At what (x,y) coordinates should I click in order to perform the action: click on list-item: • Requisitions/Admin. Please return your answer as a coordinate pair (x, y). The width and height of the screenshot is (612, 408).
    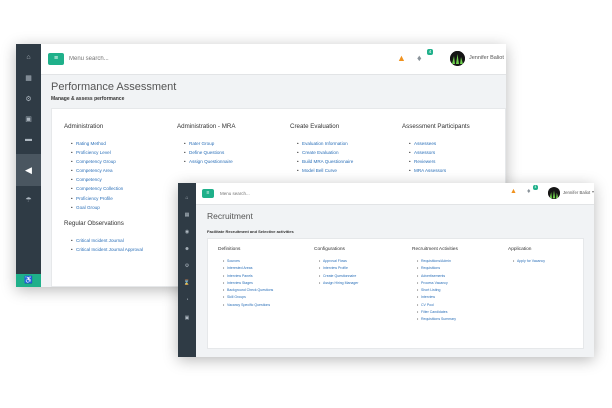
    Looking at the image, I should click on (435, 261).